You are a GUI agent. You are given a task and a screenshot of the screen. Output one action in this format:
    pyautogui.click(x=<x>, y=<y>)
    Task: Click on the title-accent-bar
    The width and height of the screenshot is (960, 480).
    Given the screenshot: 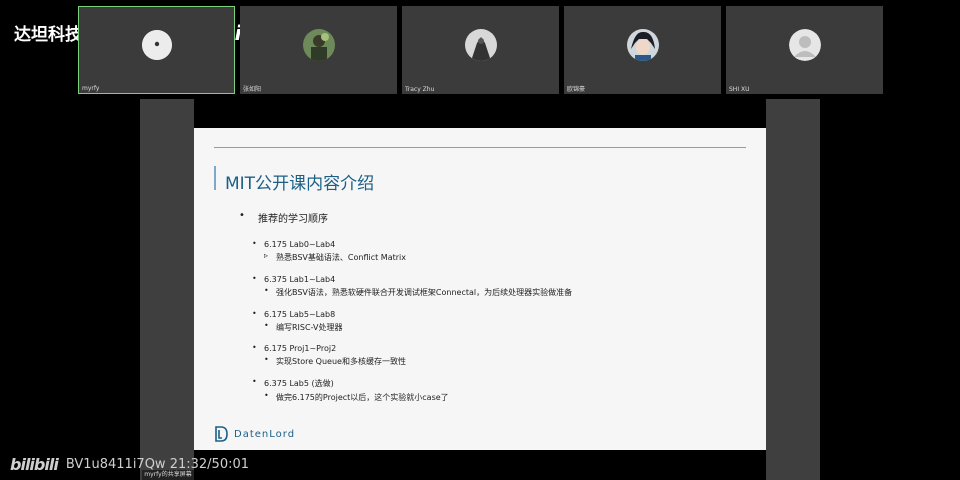 What is the action you would take?
    pyautogui.click(x=215, y=178)
    